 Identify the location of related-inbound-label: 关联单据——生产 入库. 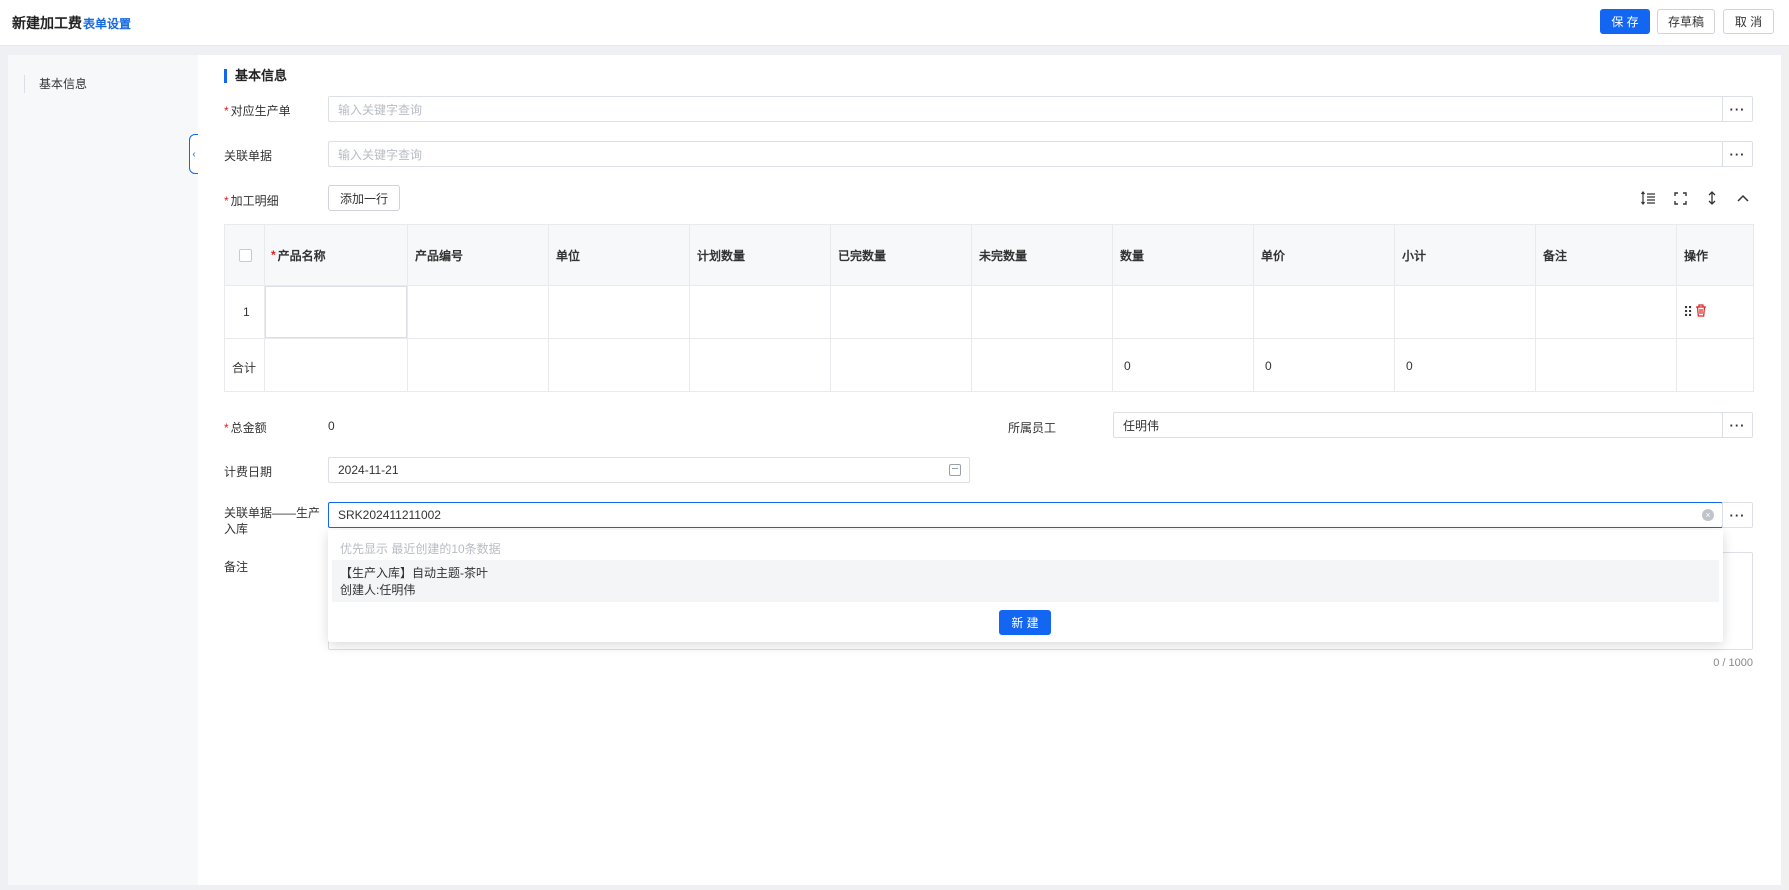
(272, 521).